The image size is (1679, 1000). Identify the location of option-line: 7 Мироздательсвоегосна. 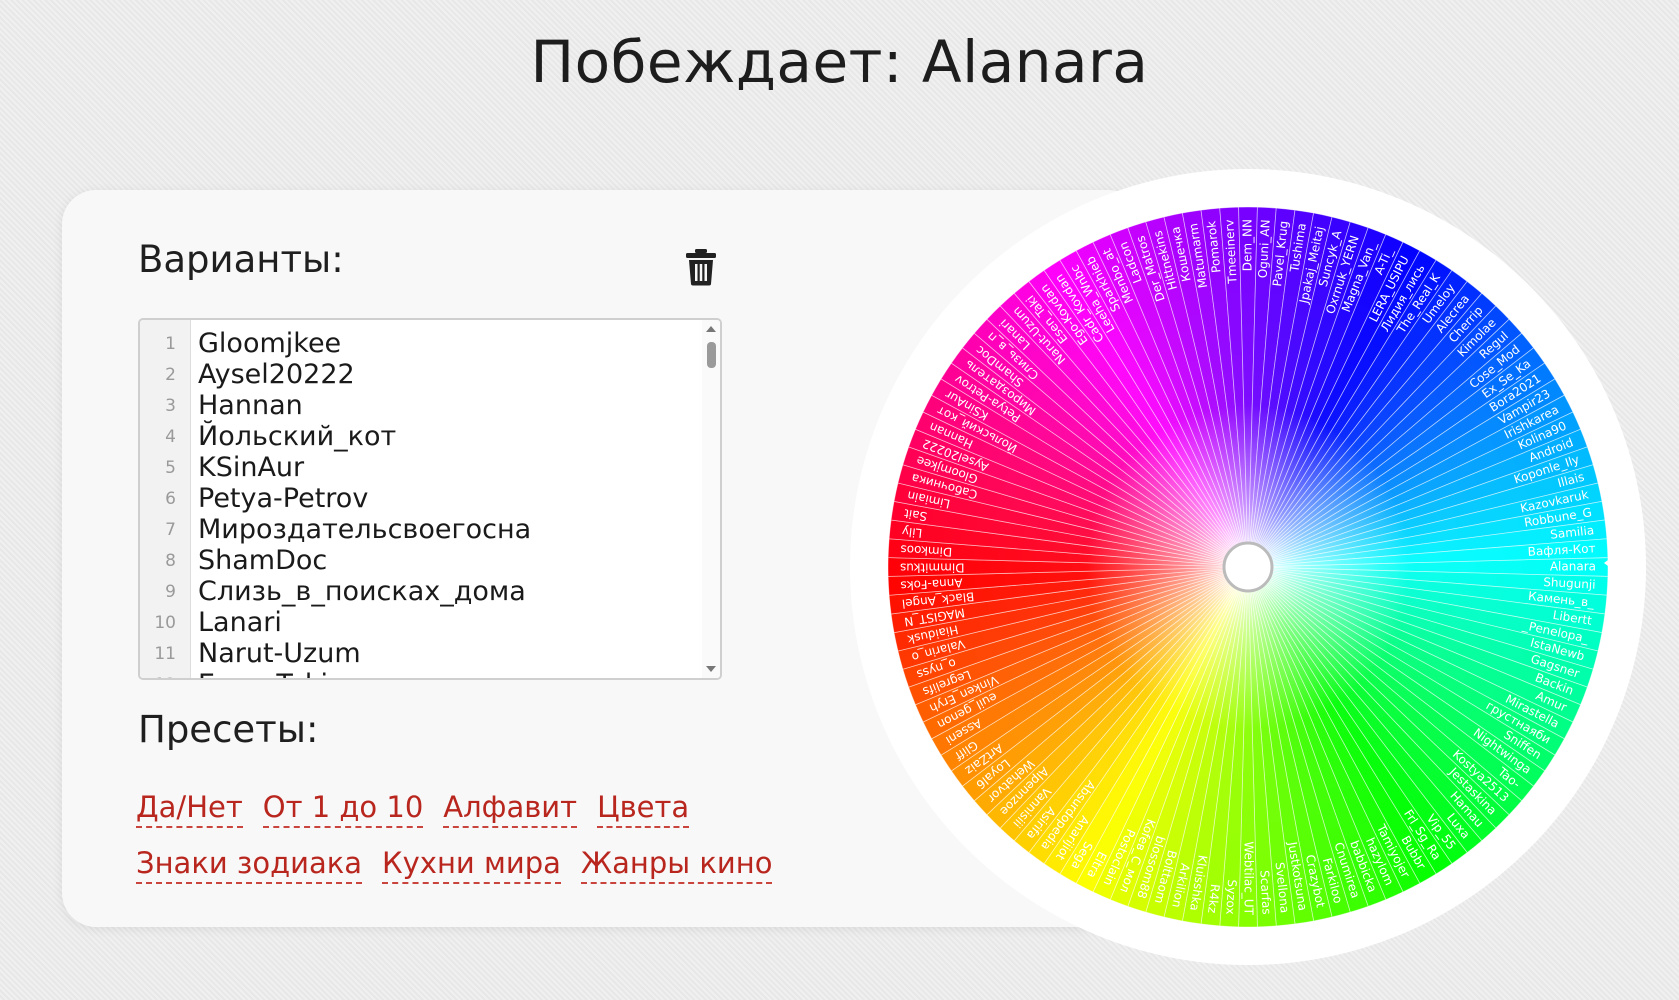
(420, 529).